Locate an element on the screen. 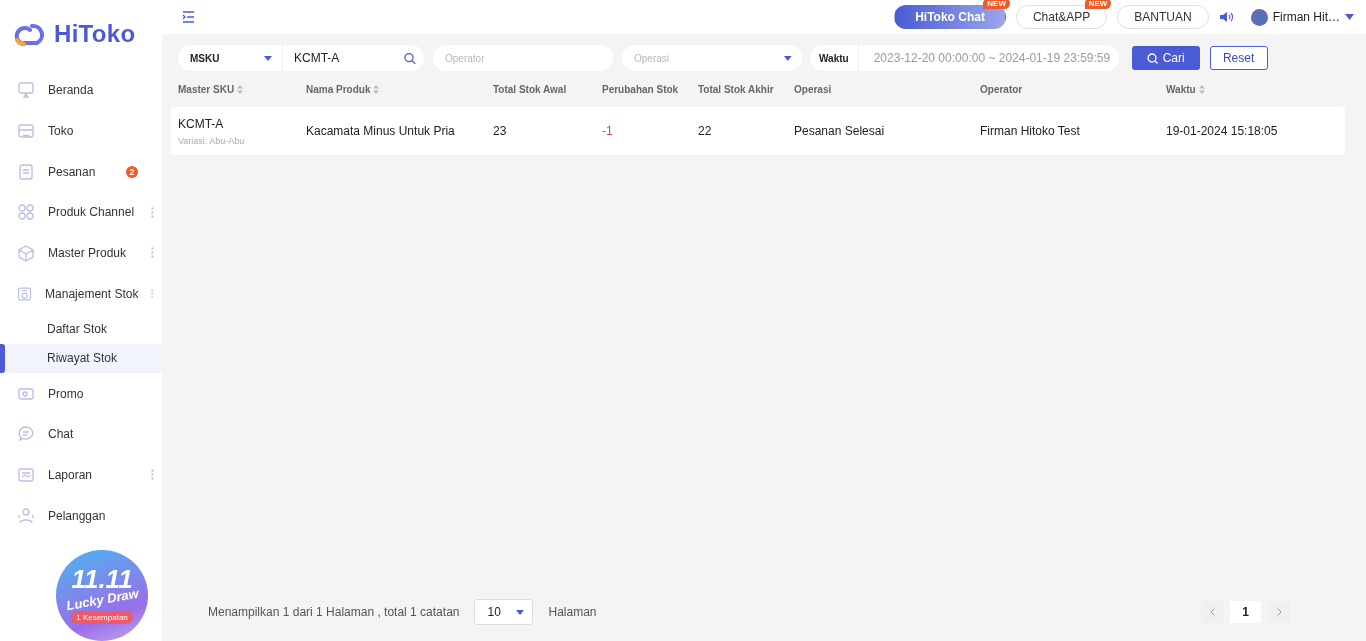  pagination-summary: Menampilkan 1 dari 1 Halaman , total 1 catatan is located at coordinates (334, 612).